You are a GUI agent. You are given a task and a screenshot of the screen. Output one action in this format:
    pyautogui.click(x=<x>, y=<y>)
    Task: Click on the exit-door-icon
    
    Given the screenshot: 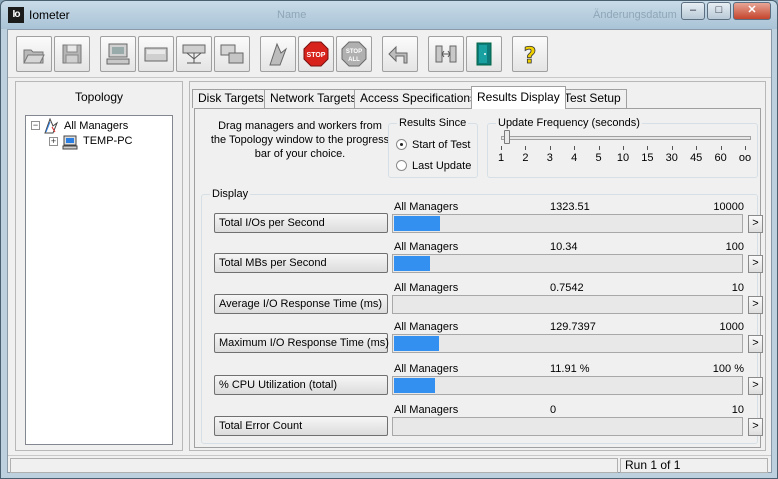 What is the action you would take?
    pyautogui.click(x=484, y=54)
    